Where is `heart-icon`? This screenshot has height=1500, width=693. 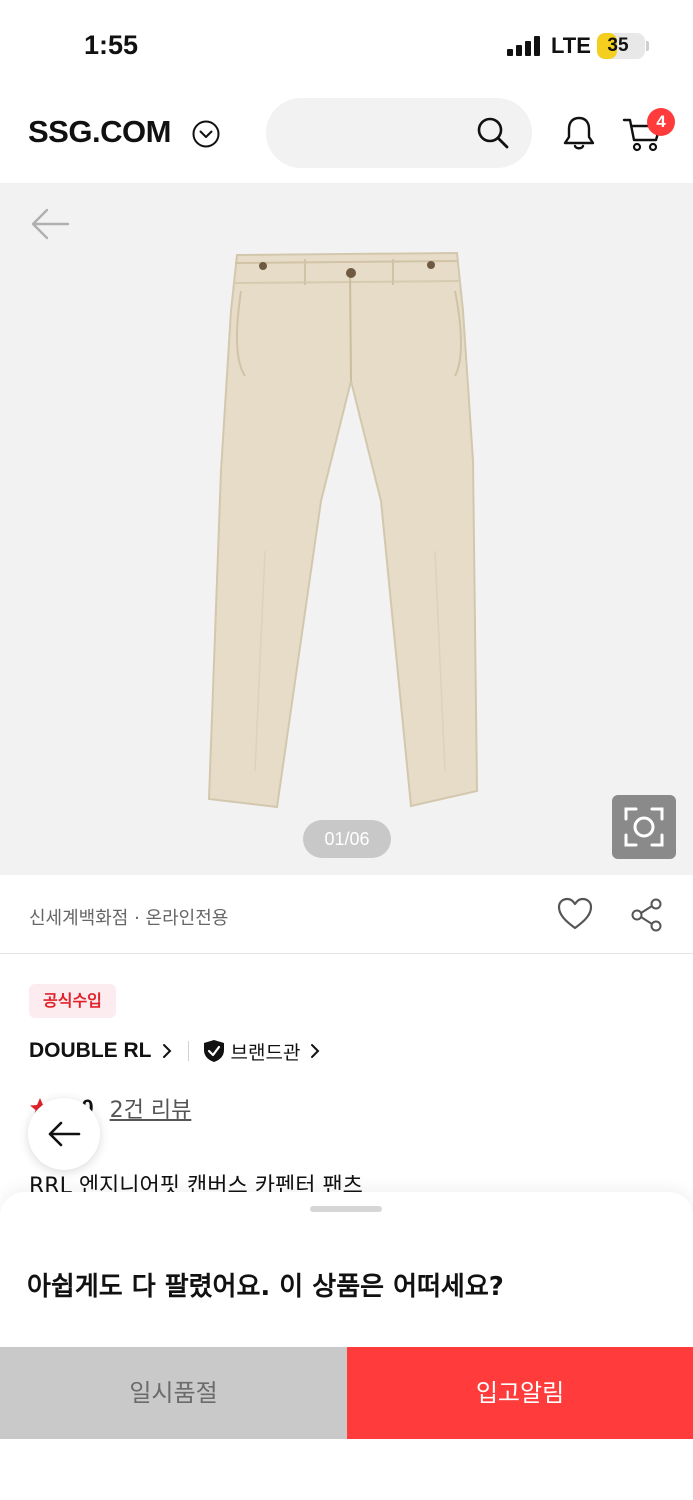 heart-icon is located at coordinates (575, 914).